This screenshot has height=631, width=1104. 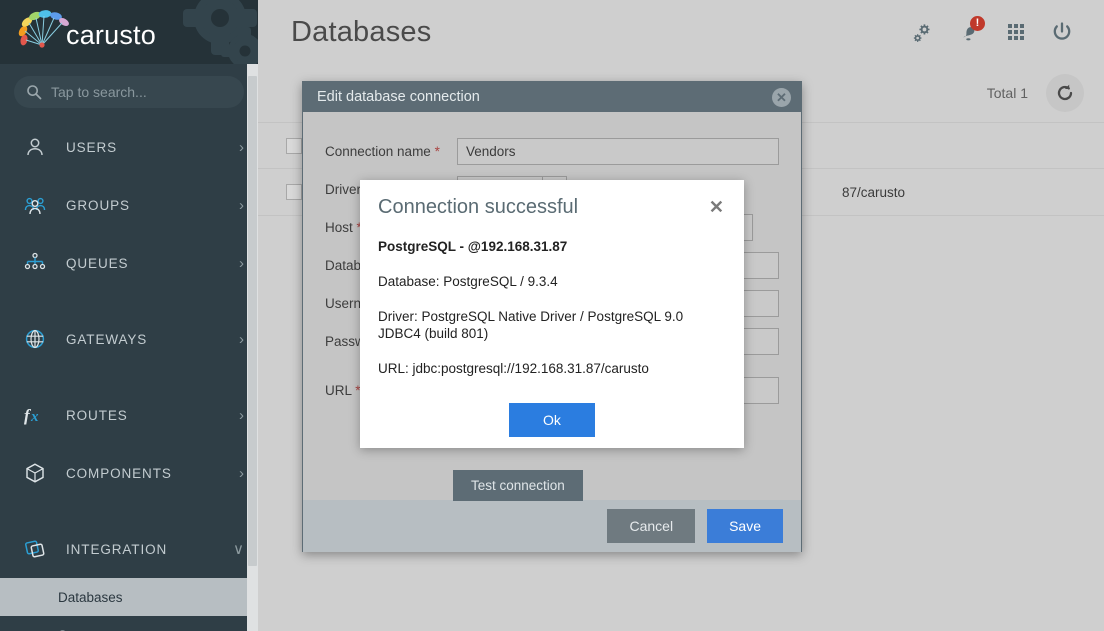 What do you see at coordinates (43, 29) in the screenshot?
I see `carusto-mark-icon` at bounding box center [43, 29].